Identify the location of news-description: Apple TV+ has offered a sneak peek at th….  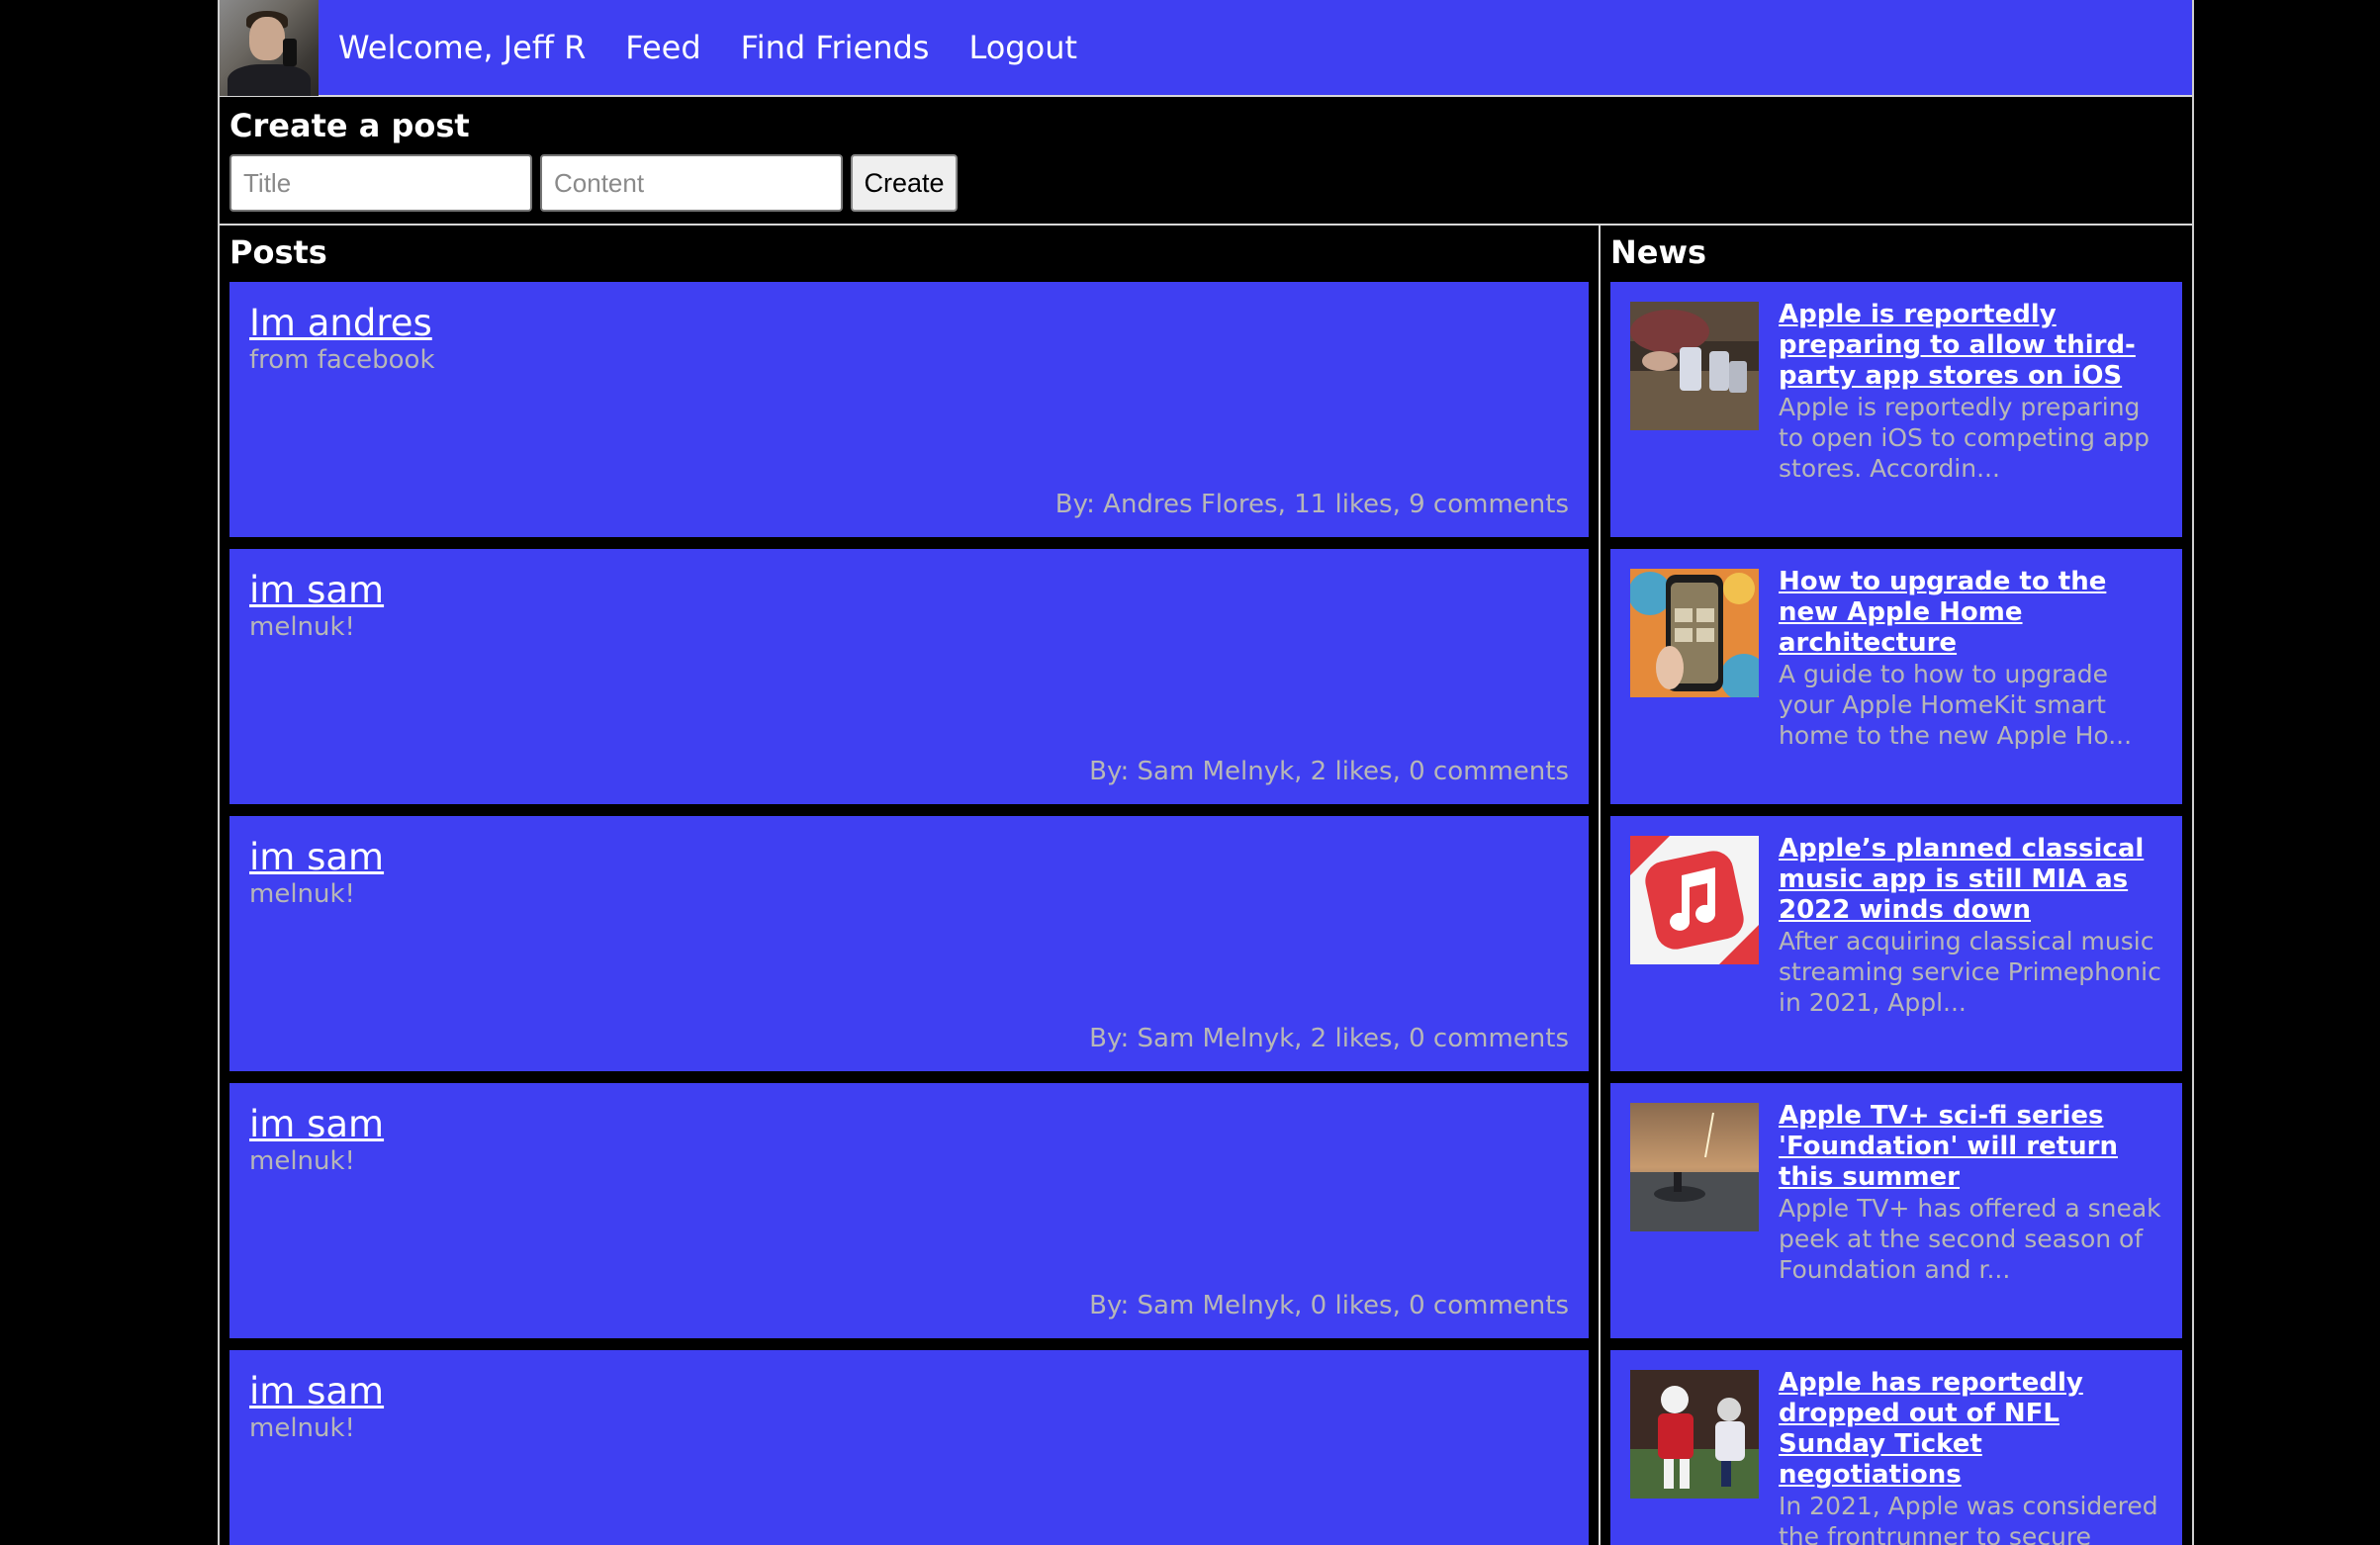
(1970, 1239).